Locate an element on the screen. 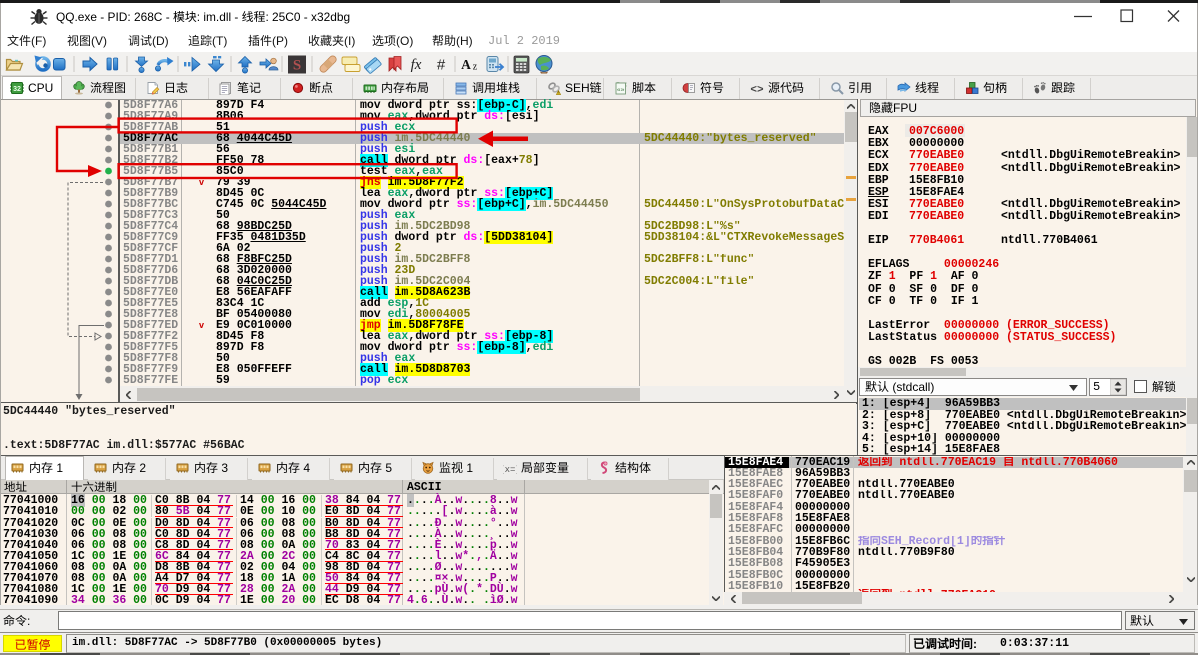 Image resolution: width=1198 pixels, height=655 pixels. svg-text: [x=] is located at coordinates (510, 470).